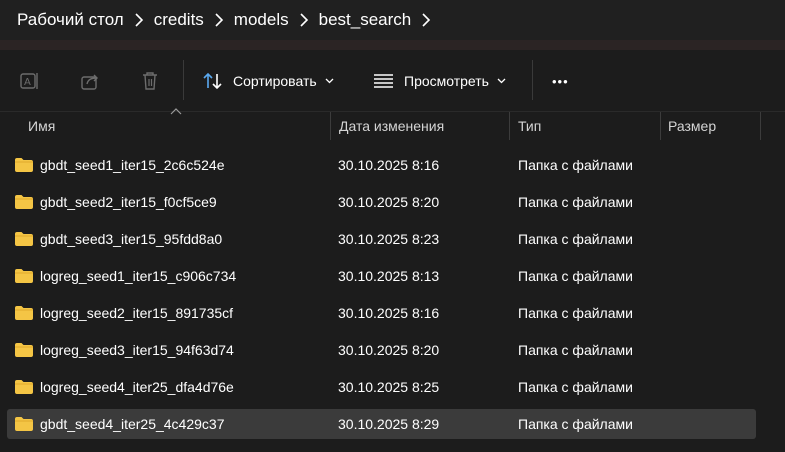 The height and width of the screenshot is (452, 785). What do you see at coordinates (137, 350) in the screenshot?
I see `file-name: logreg_seed3_iter15_94f63d74` at bounding box center [137, 350].